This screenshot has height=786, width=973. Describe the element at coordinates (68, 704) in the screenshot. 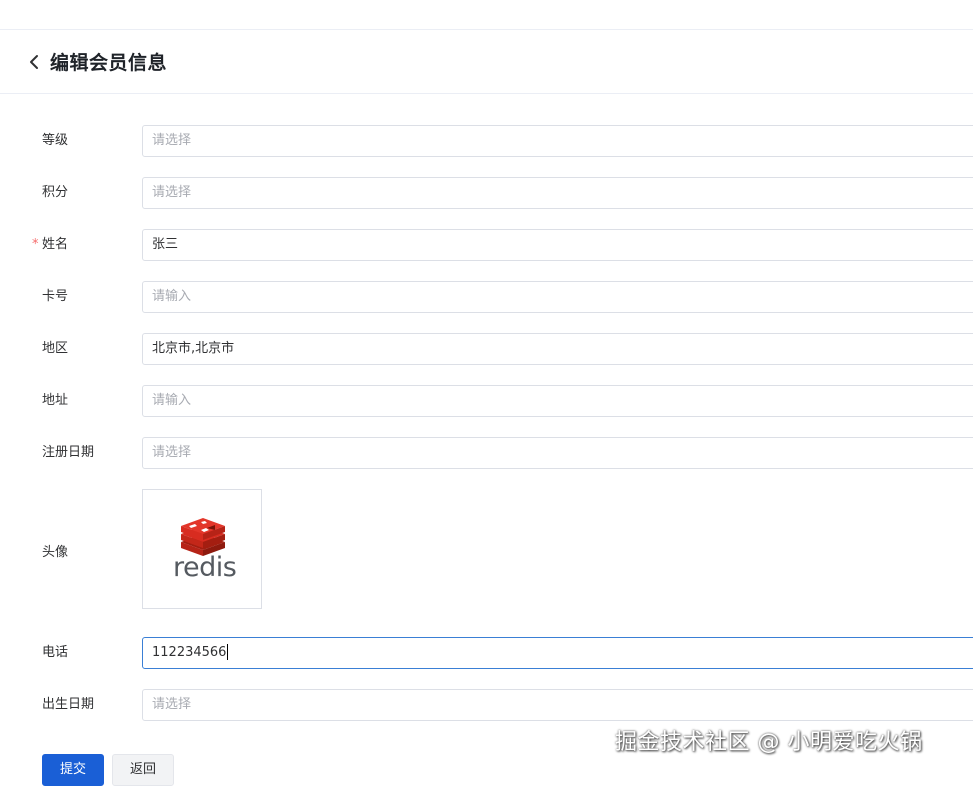

I see `field-label: 出生日期` at that location.